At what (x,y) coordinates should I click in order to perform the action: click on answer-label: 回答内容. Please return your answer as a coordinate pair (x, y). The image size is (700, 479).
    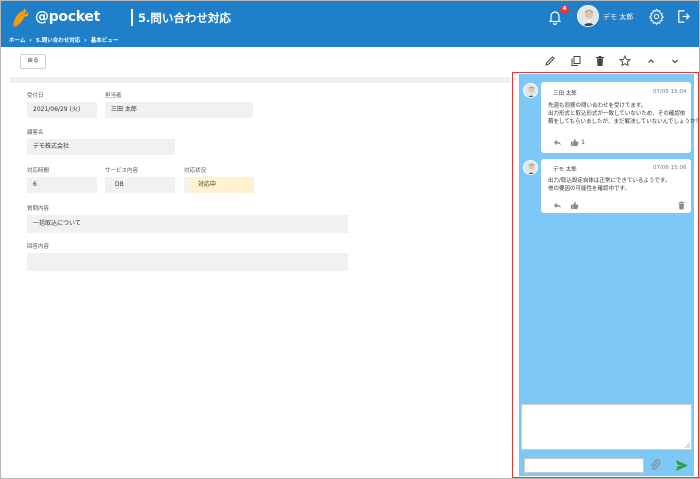
    Looking at the image, I should click on (38, 247).